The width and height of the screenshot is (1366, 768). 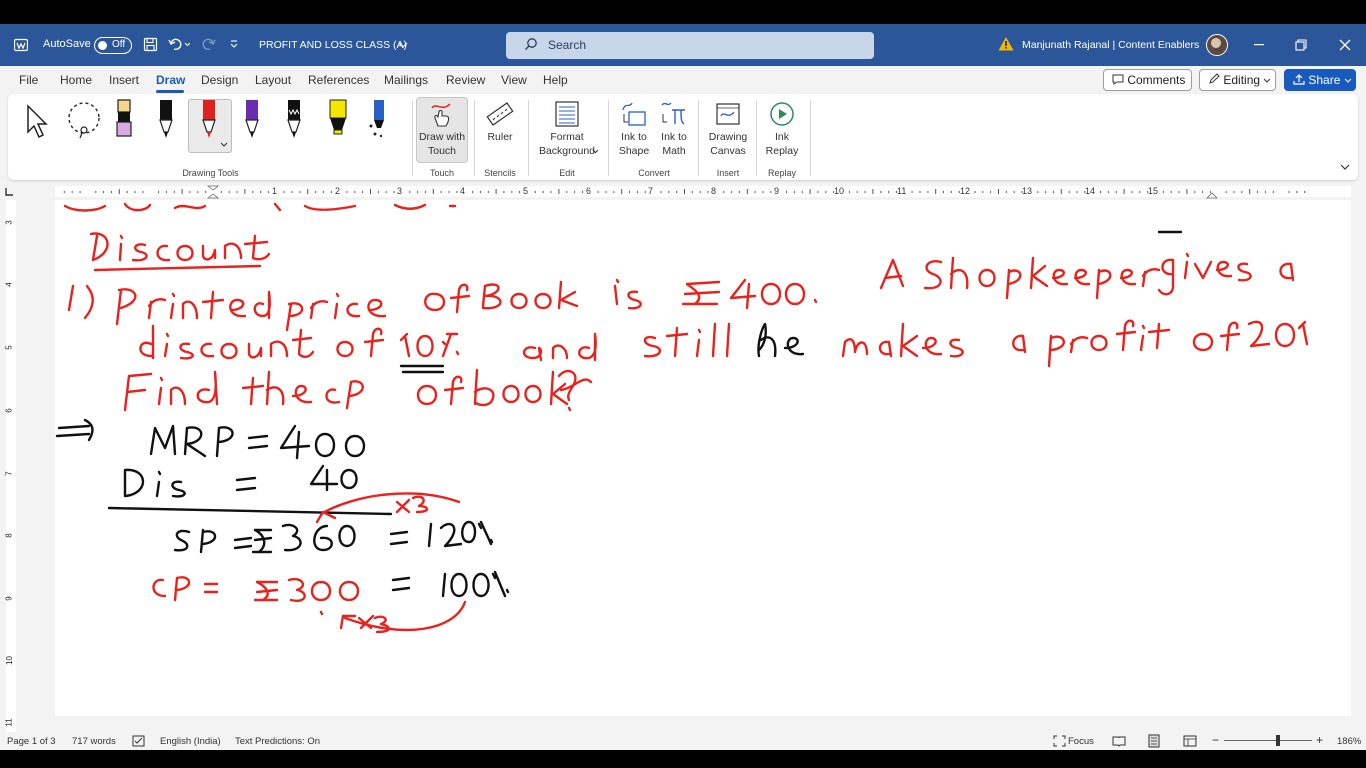 What do you see at coordinates (690, 45) in the screenshot?
I see `search-box: Search` at bounding box center [690, 45].